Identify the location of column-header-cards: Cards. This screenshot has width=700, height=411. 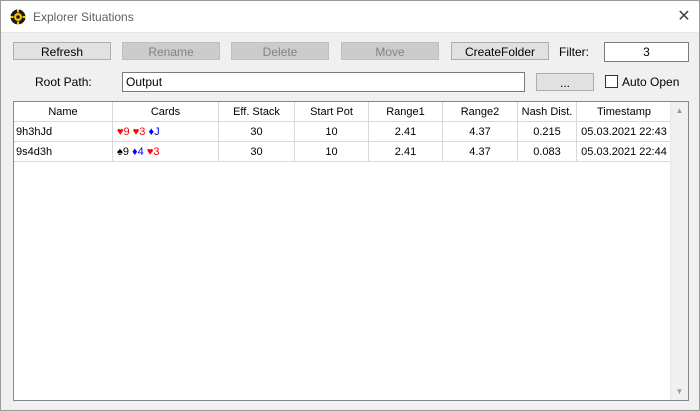
(166, 112).